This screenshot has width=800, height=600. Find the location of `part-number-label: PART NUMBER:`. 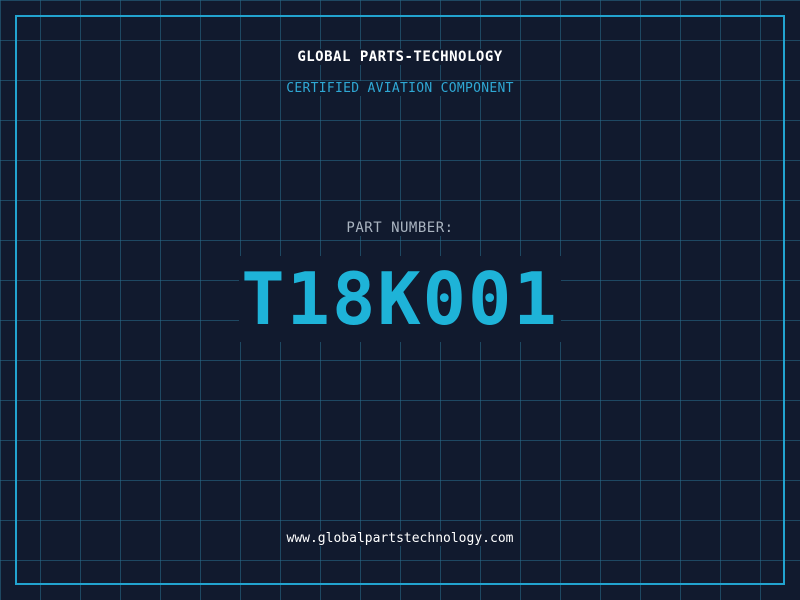

part-number-label: PART NUMBER: is located at coordinates (400, 228).